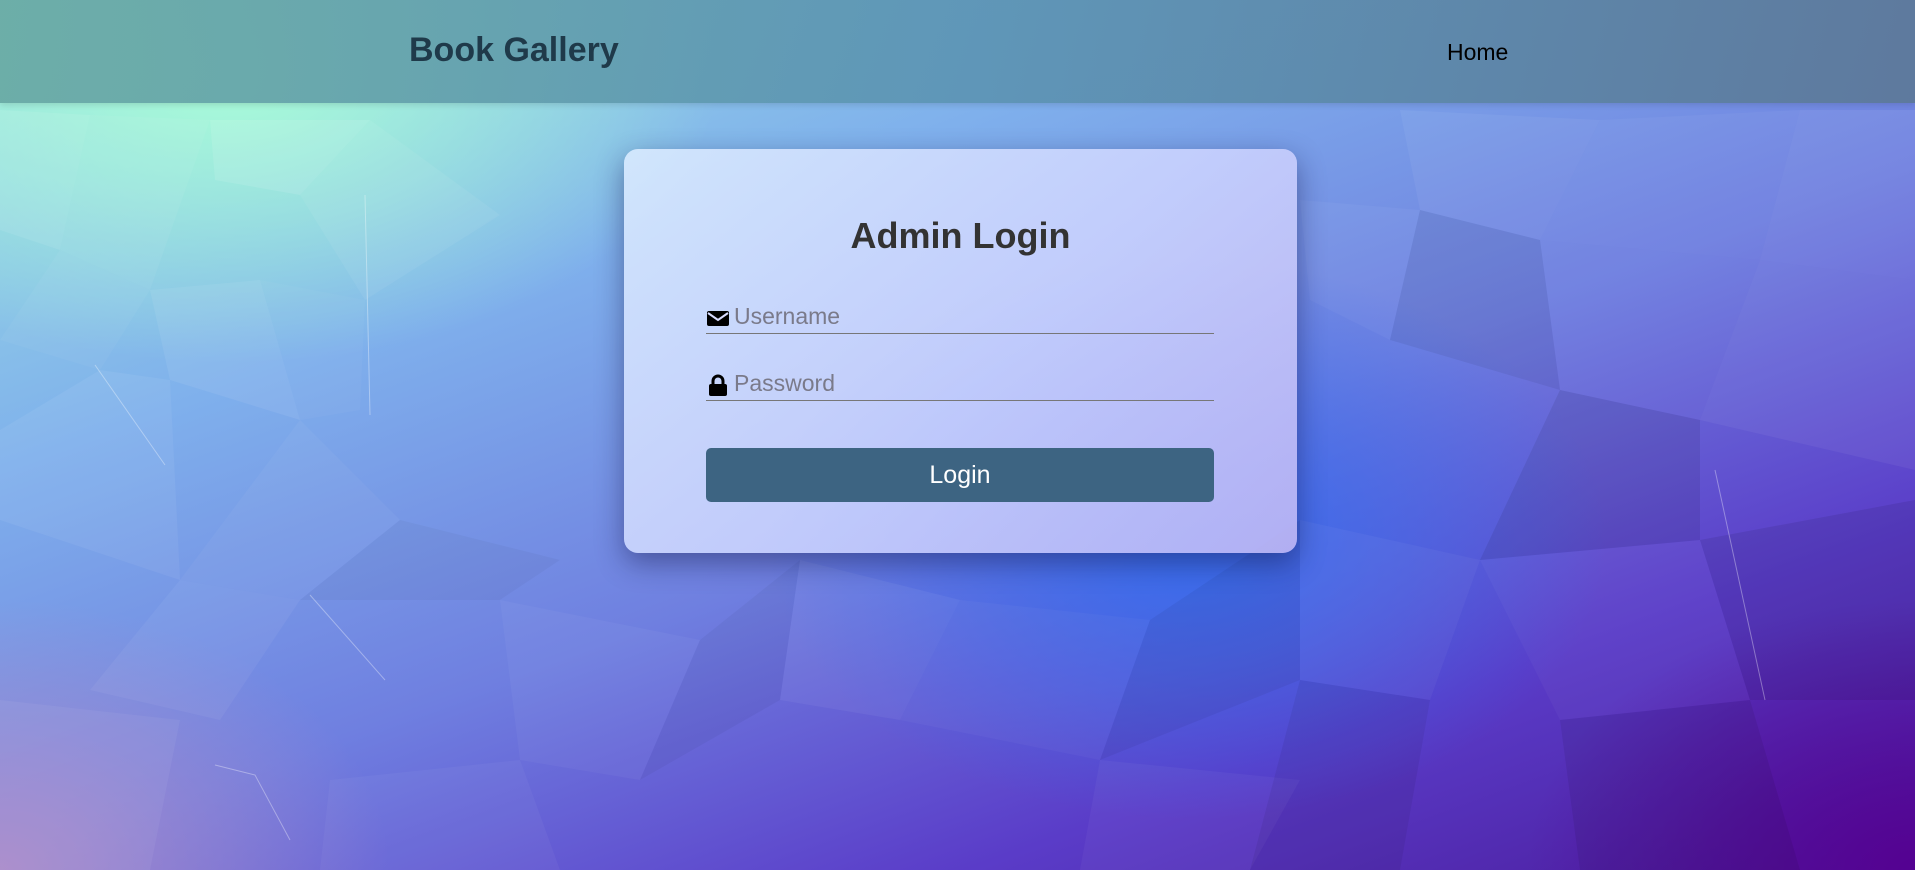 The width and height of the screenshot is (1915, 870). Describe the element at coordinates (514, 50) in the screenshot. I see `brand-logo-text: Book Gallery` at that location.